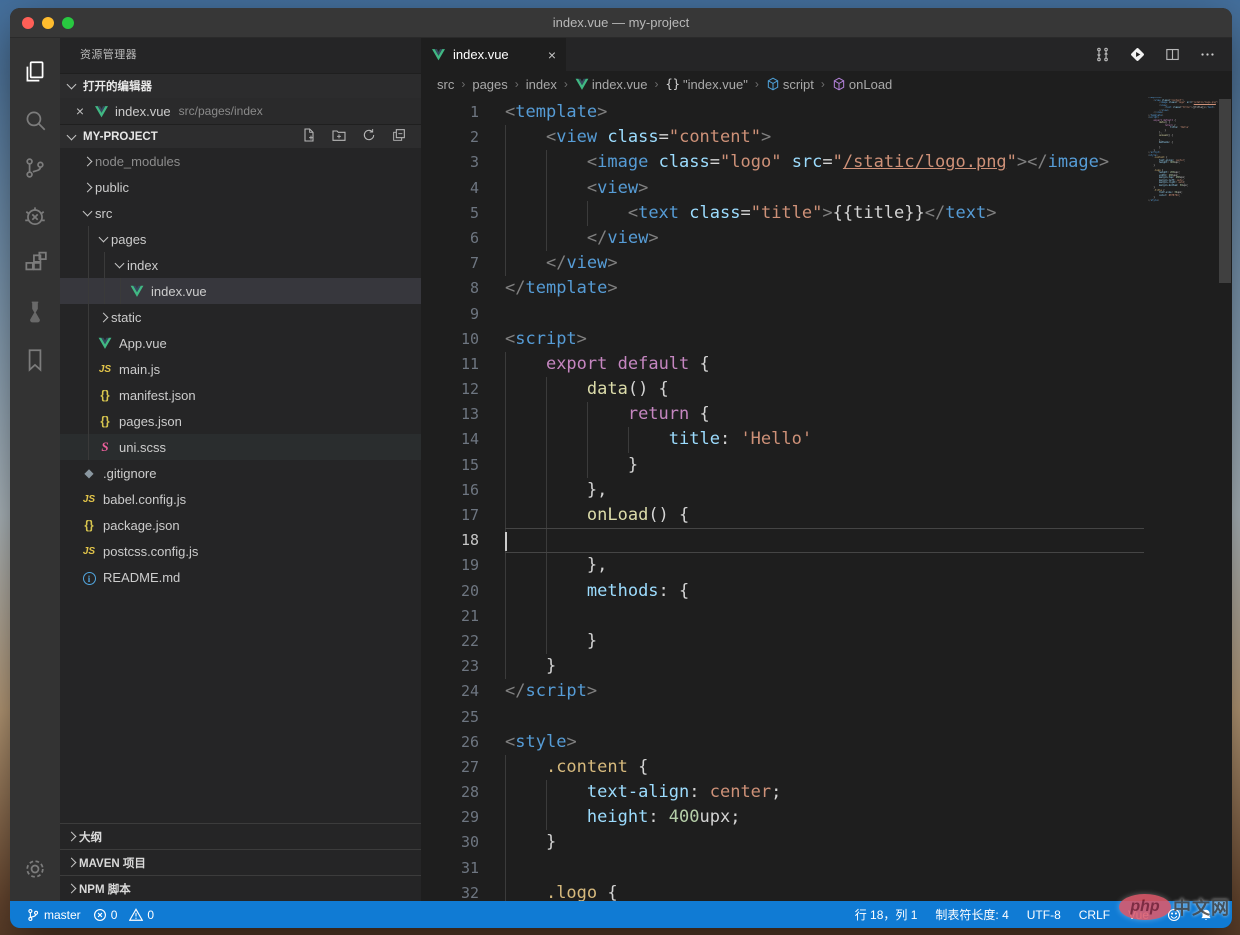 The width and height of the screenshot is (1240, 935). I want to click on code-line-13: 13 return {, so click(782, 415).